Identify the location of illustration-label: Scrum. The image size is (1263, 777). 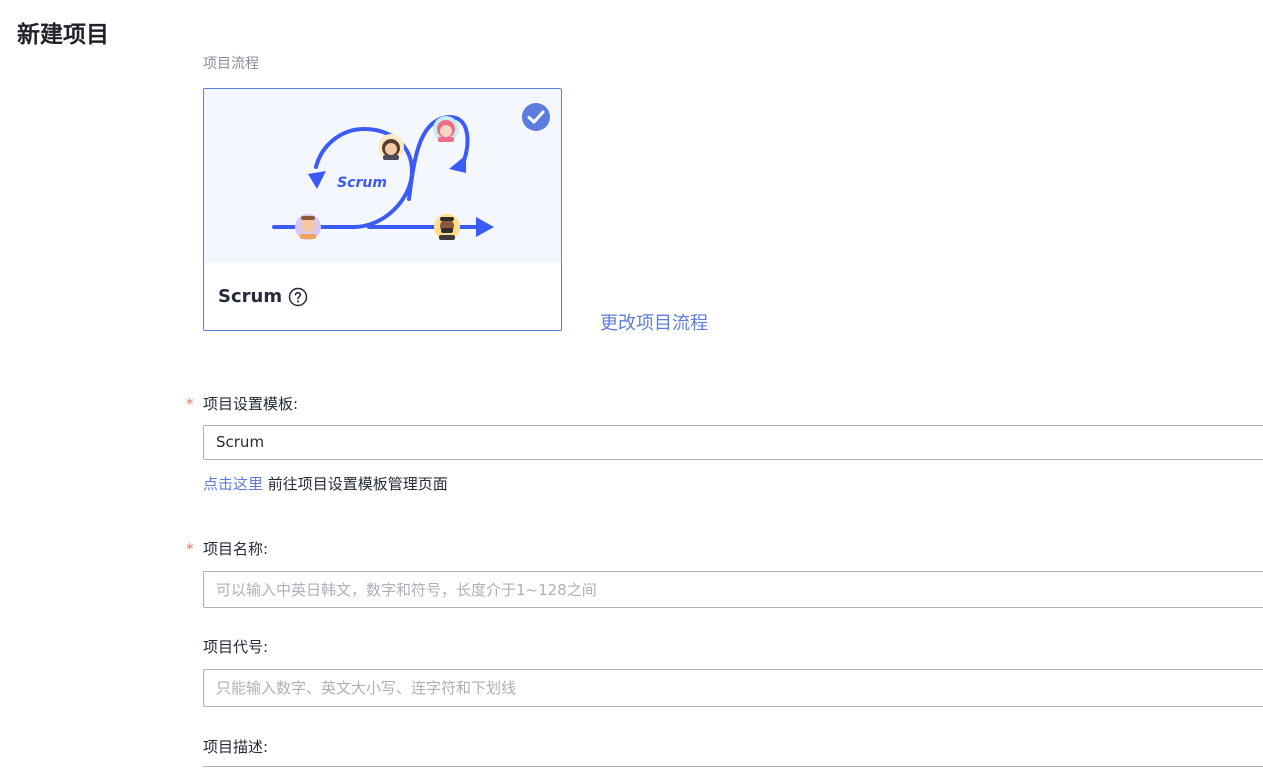
(362, 183).